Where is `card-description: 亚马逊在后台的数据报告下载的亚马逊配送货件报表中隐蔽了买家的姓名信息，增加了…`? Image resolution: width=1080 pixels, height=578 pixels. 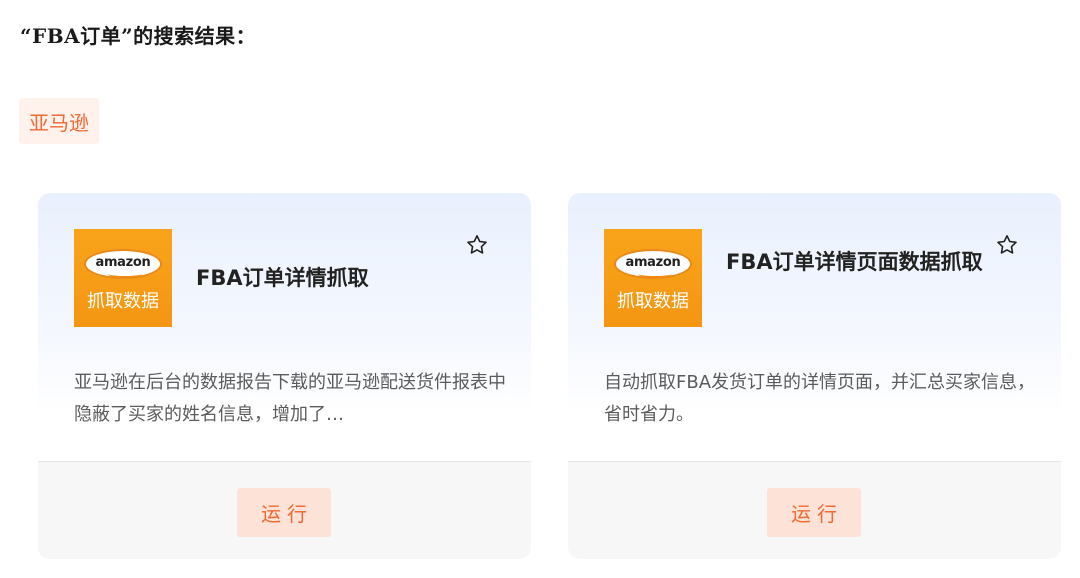
card-description: 亚马逊在后台的数据报告下载的亚马逊配送货件报表中隐蔽了买家的姓名信息，增加了… is located at coordinates (290, 398).